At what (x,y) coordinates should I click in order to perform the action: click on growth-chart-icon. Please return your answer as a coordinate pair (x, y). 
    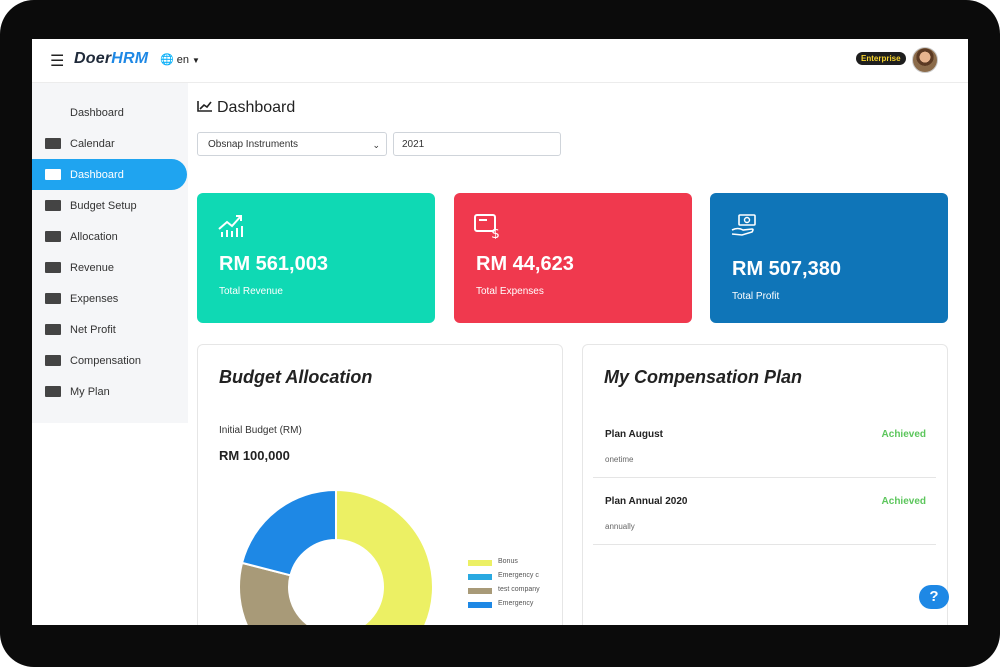
    Looking at the image, I should click on (231, 228).